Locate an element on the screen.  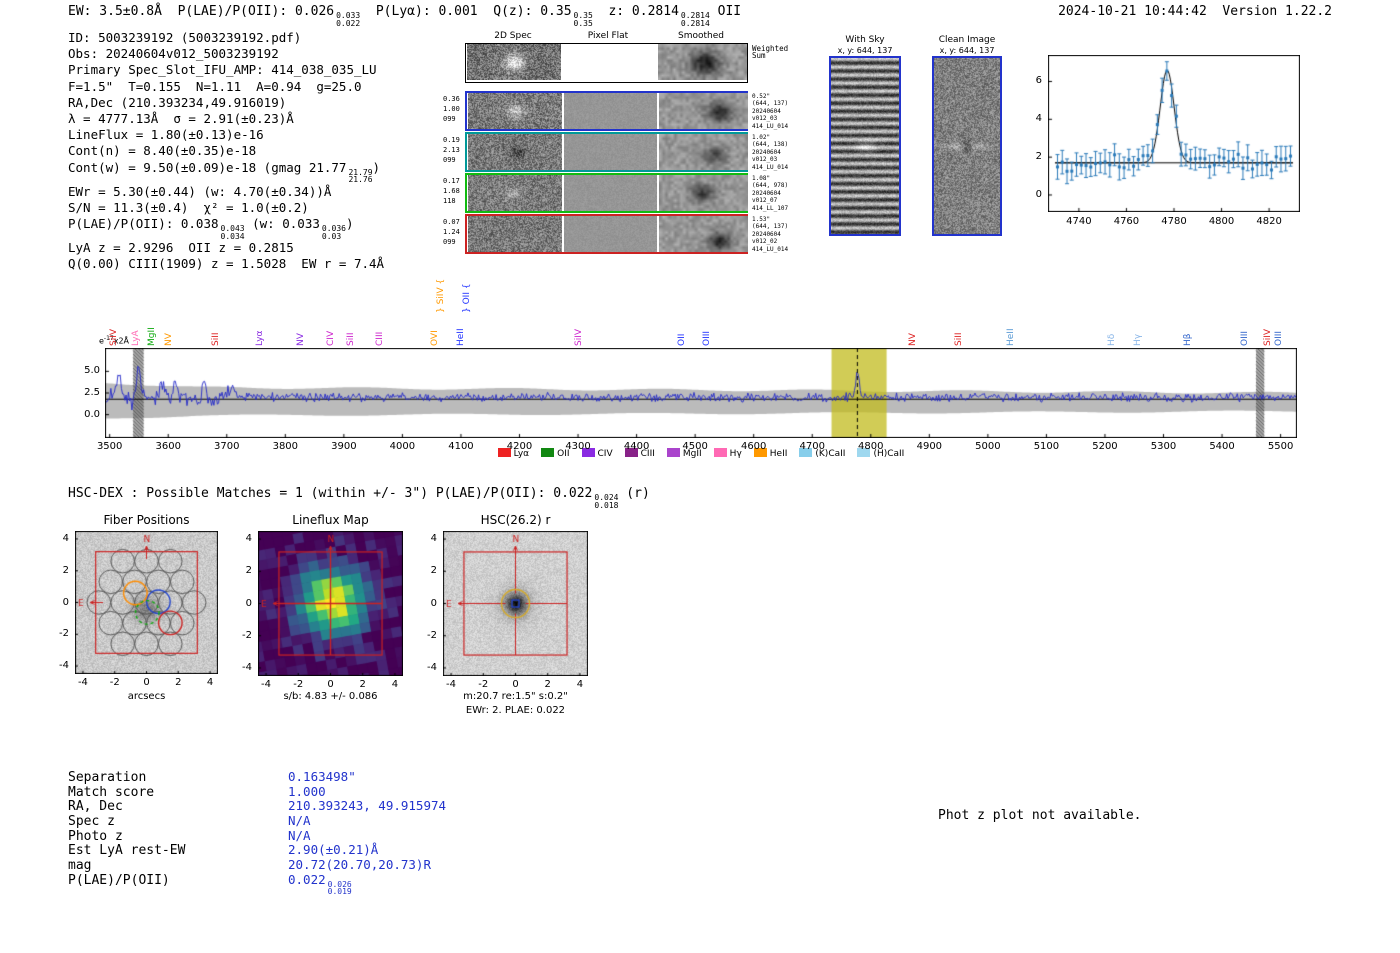
spec2d-spec-image-row2 is located at coordinates (515, 152).